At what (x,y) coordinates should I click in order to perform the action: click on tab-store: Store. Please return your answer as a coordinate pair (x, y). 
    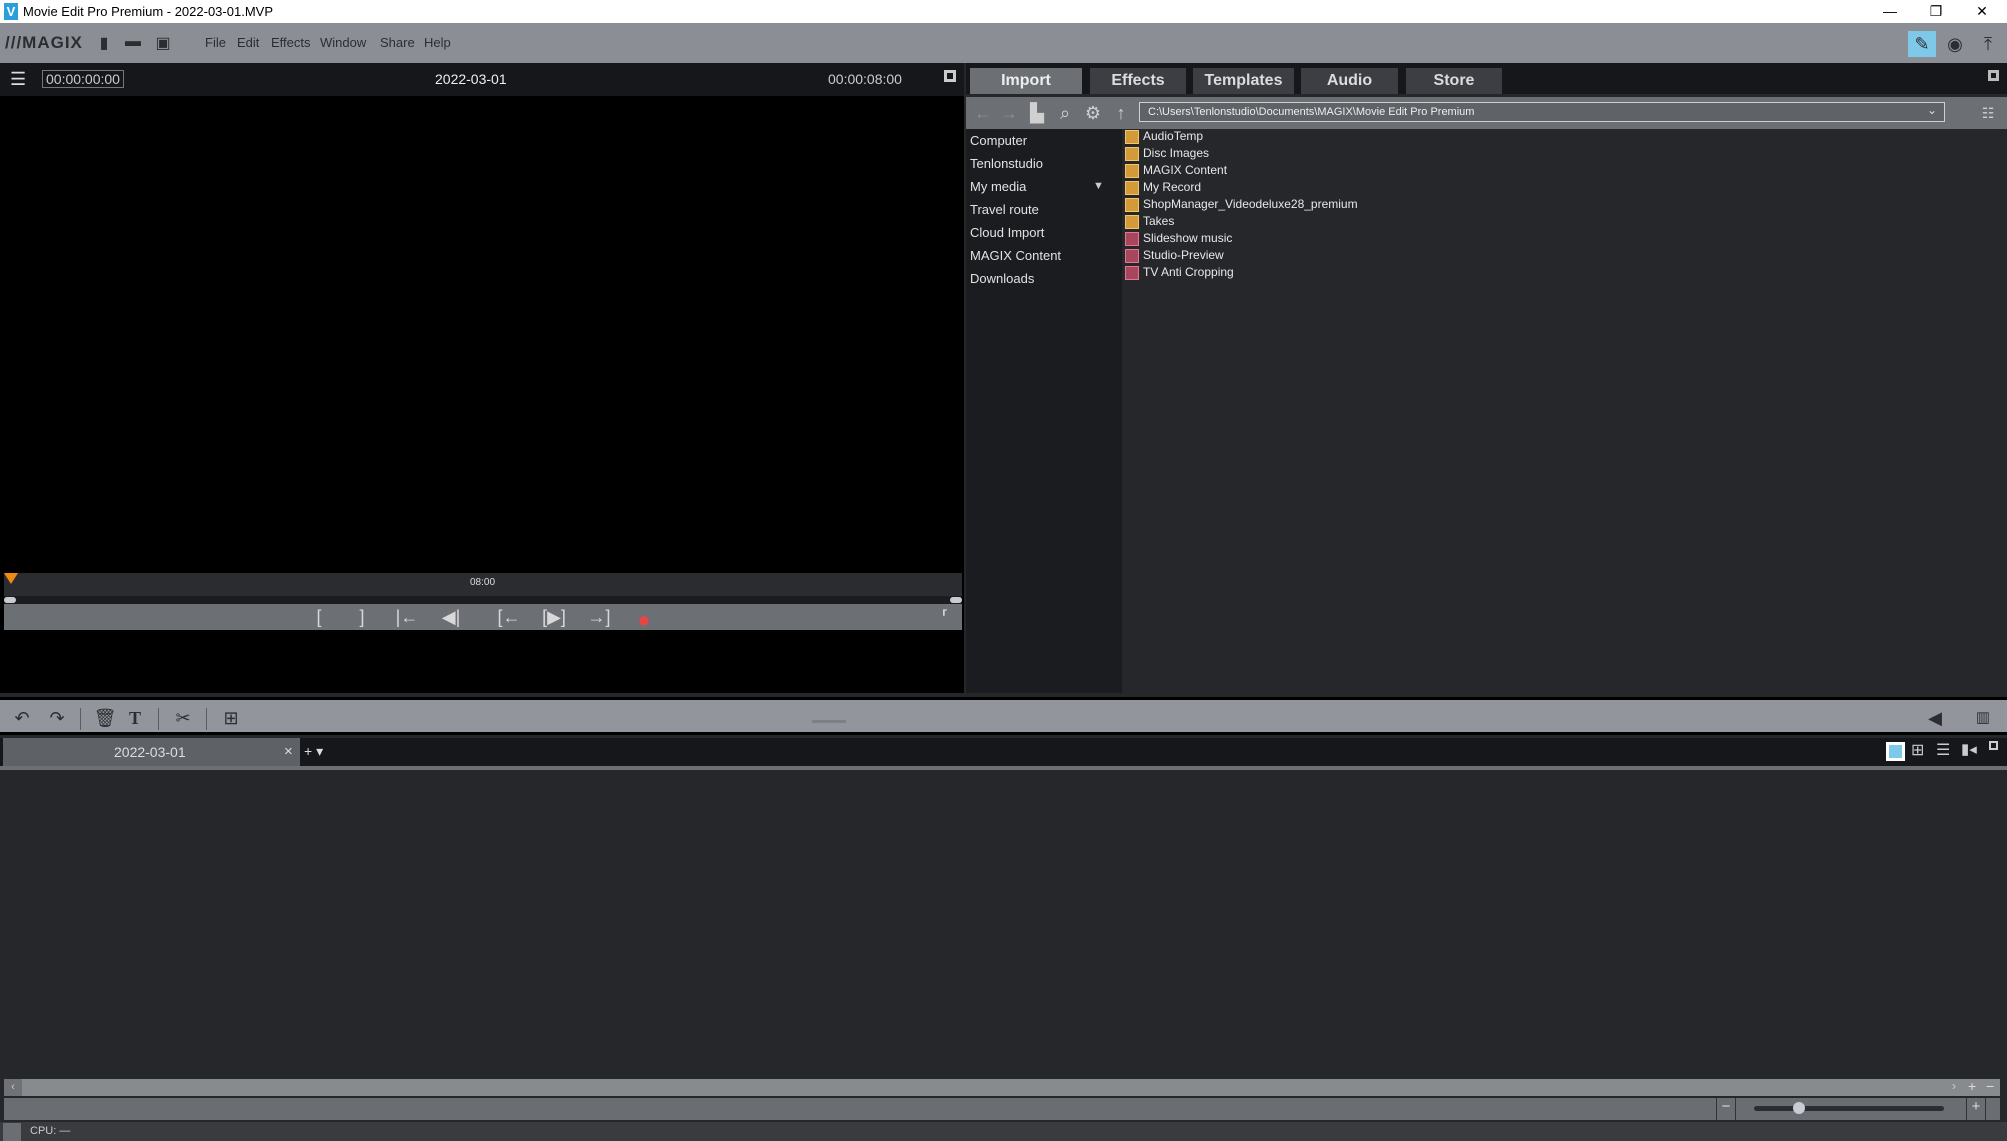
    Looking at the image, I should click on (1454, 81).